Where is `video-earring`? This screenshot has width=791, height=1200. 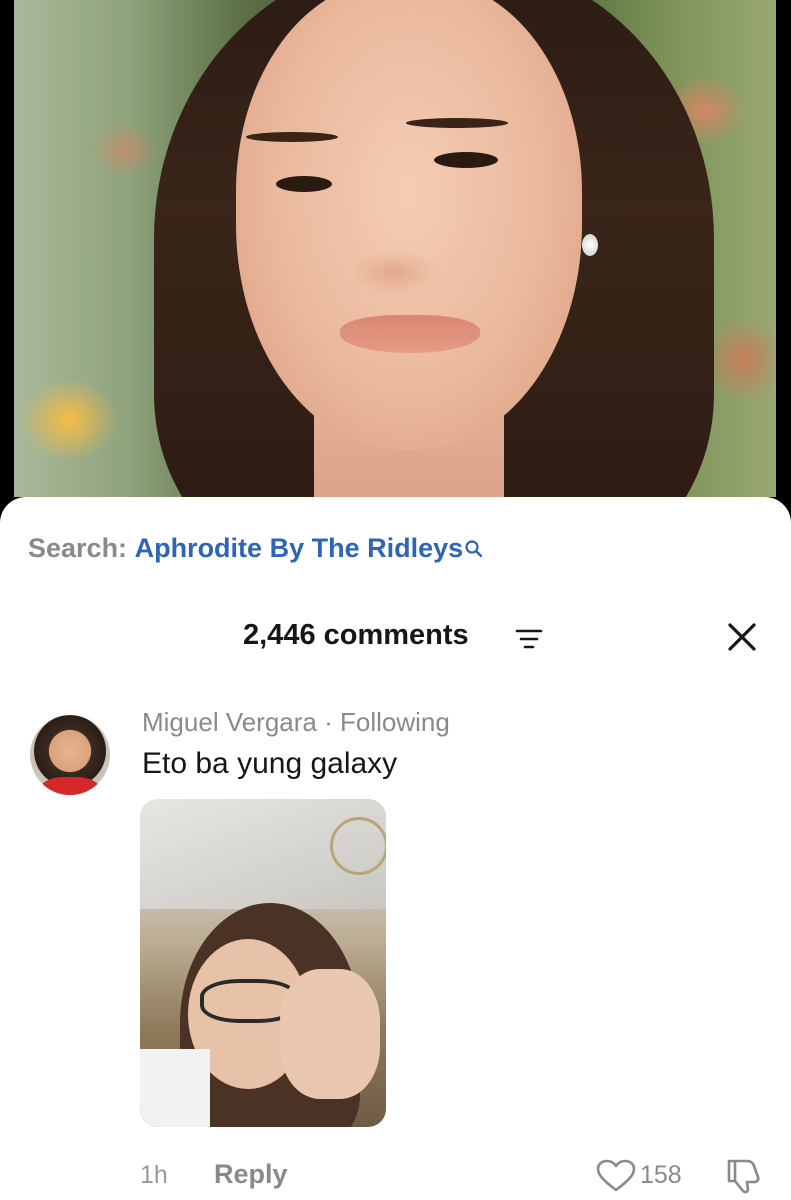
video-earring is located at coordinates (590, 245).